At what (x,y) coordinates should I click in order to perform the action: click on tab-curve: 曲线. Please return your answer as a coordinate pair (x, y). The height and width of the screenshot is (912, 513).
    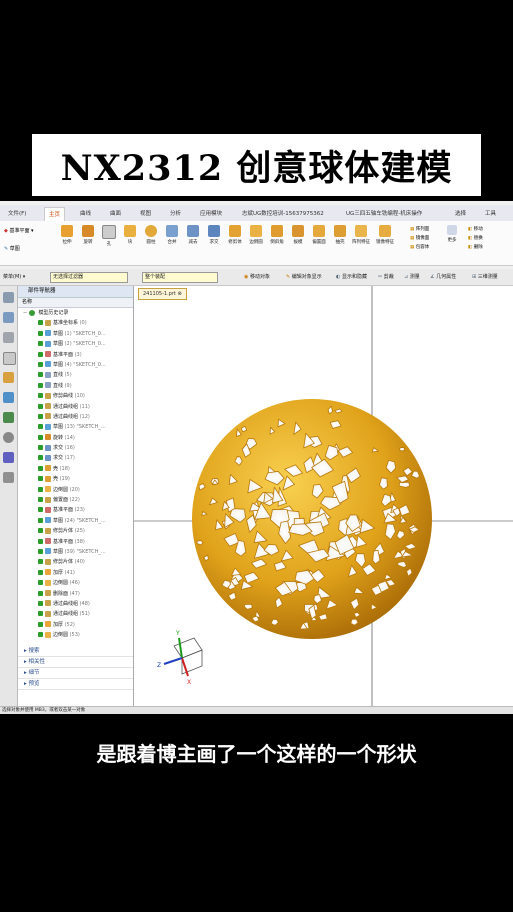
    Looking at the image, I should click on (85, 213).